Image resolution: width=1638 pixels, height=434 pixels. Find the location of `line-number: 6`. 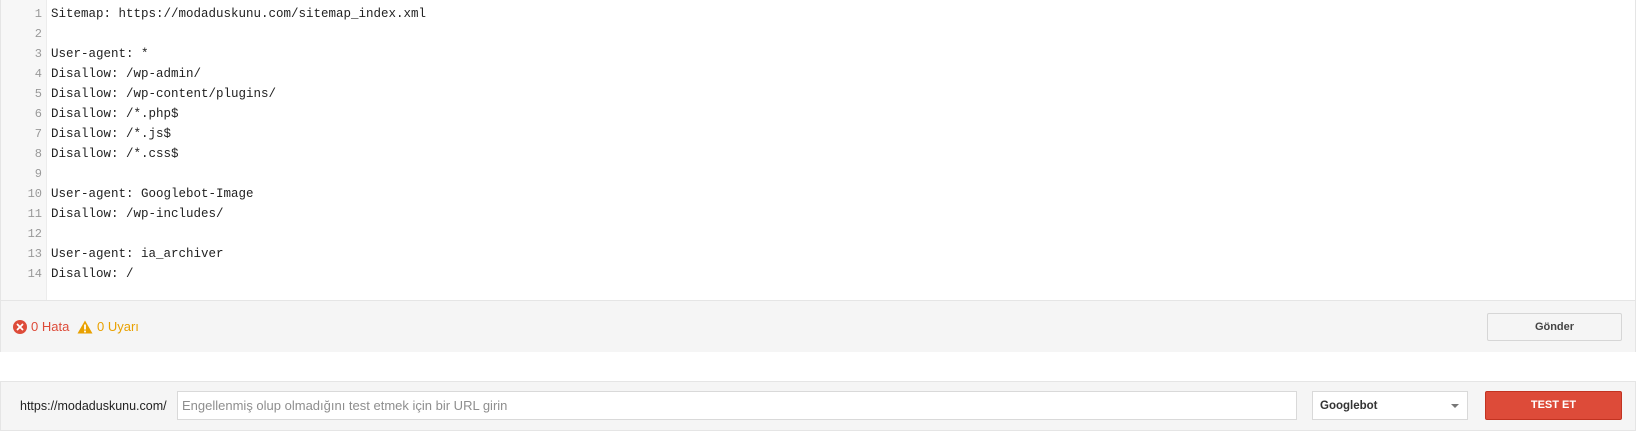

line-number: 6 is located at coordinates (38, 114).